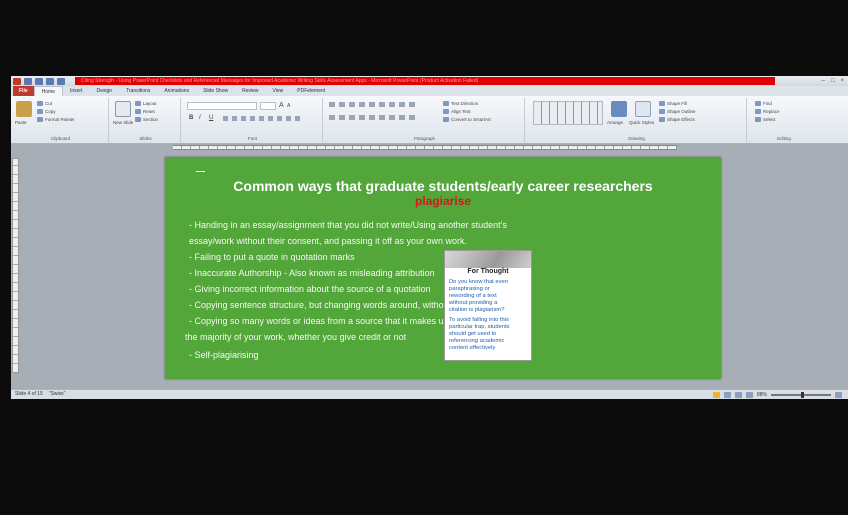 The width and height of the screenshot is (848, 515). I want to click on text-direction-button: Text Direction, so click(460, 103).